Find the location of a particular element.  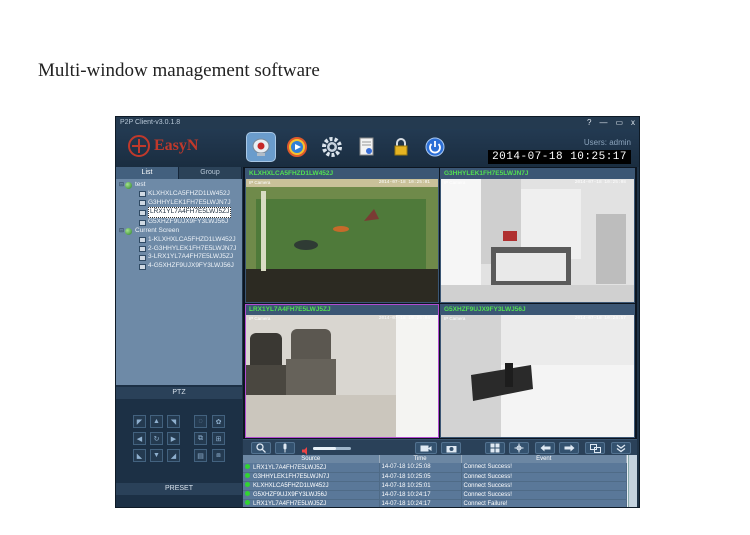

ptz-right-button: ▶ is located at coordinates (173, 438).